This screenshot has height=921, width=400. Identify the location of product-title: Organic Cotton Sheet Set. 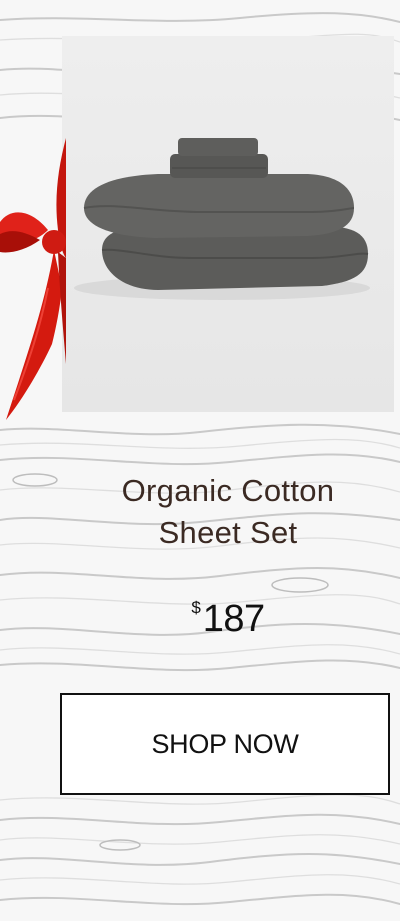
(228, 512).